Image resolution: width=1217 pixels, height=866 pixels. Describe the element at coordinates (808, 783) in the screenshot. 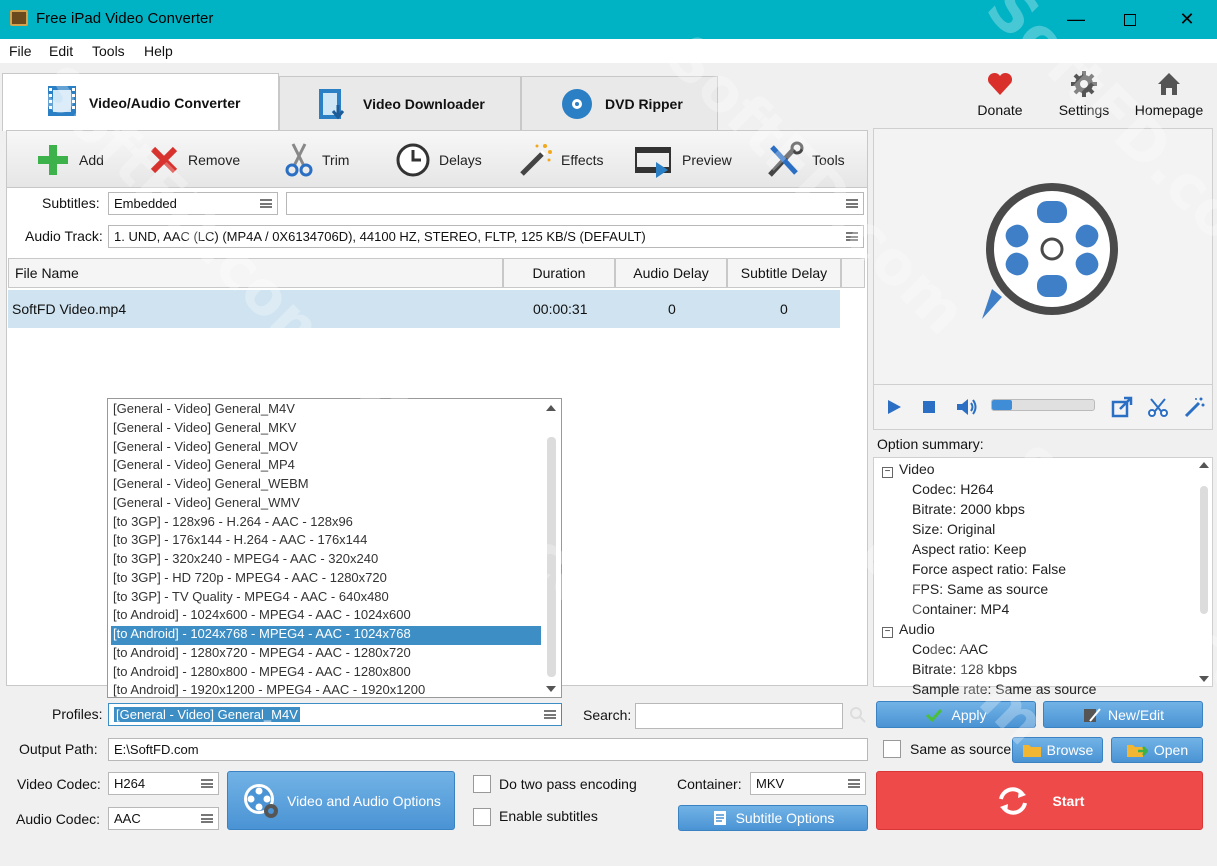

I see `container-select: MKV` at that location.